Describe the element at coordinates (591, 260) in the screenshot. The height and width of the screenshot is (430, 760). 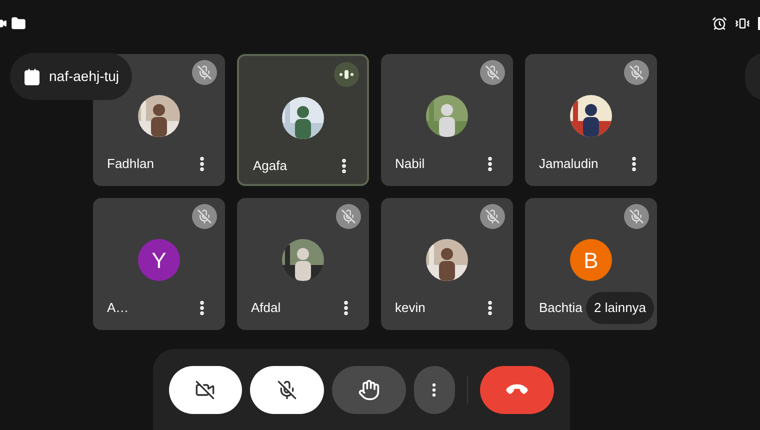
I see `avatar-initial: B` at that location.